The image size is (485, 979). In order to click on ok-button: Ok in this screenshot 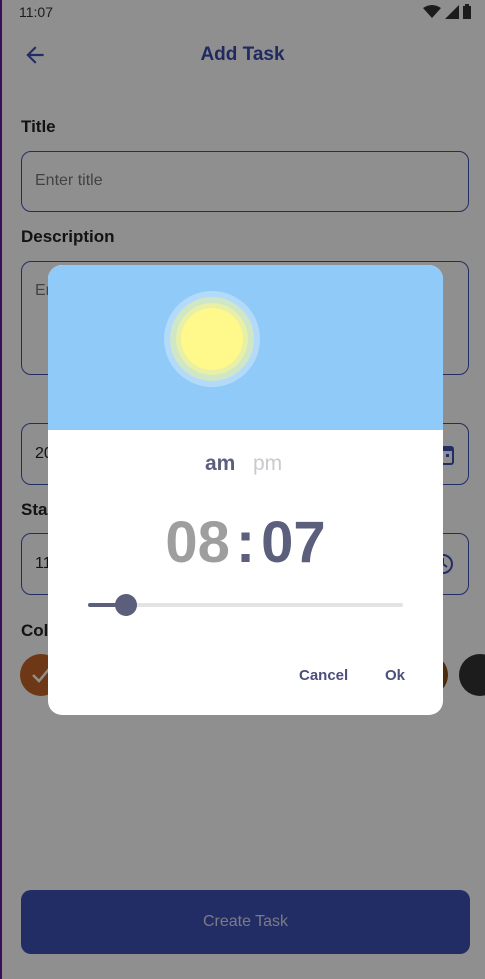, I will do `click(395, 675)`.